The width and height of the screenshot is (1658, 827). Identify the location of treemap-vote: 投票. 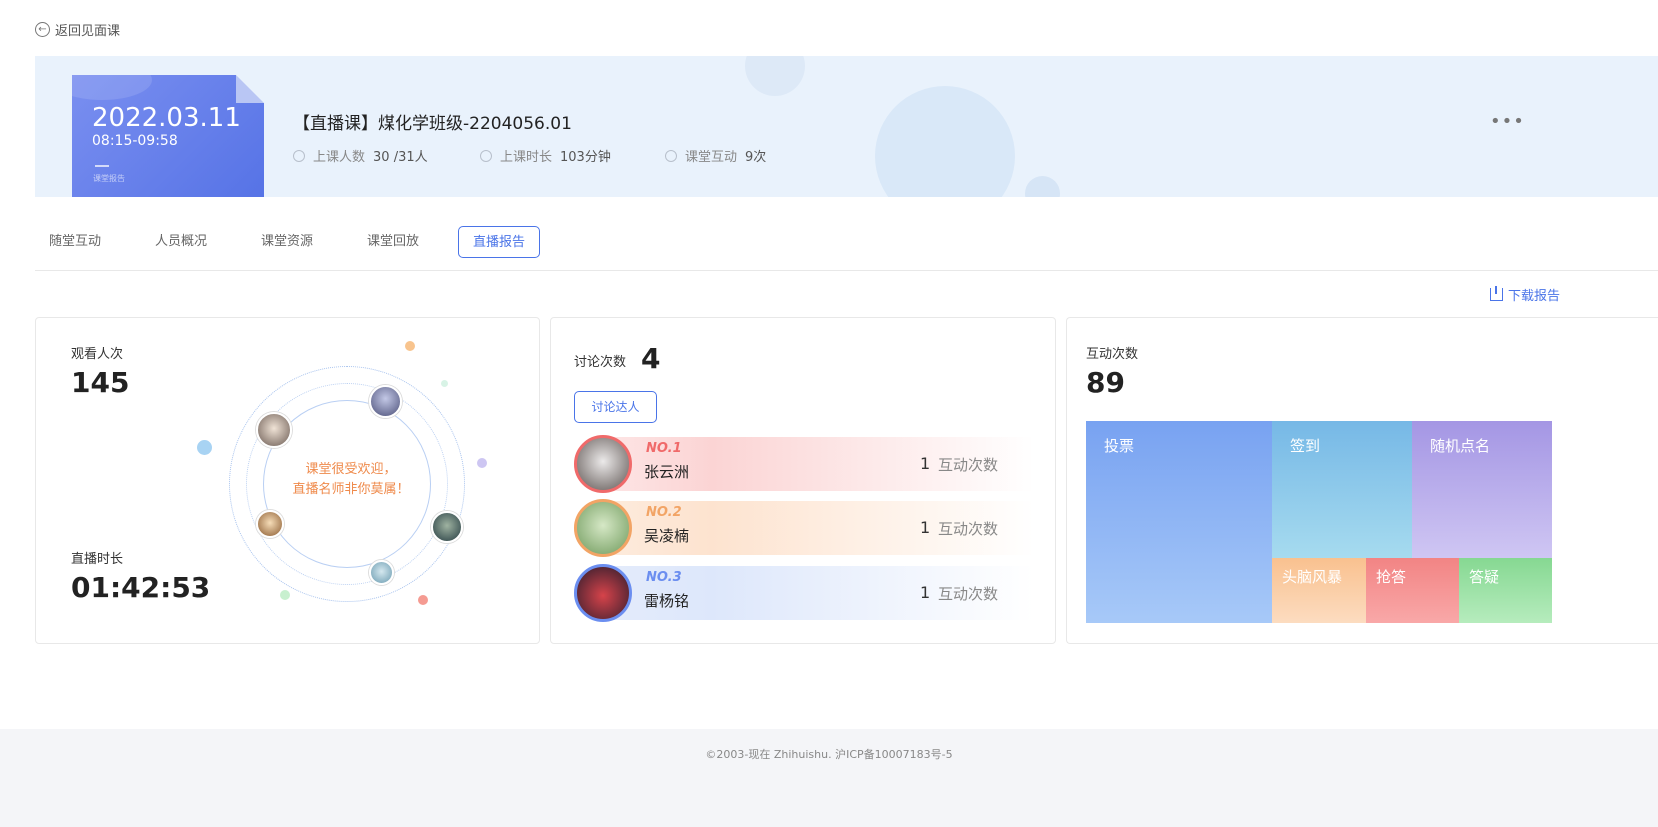
(1179, 522).